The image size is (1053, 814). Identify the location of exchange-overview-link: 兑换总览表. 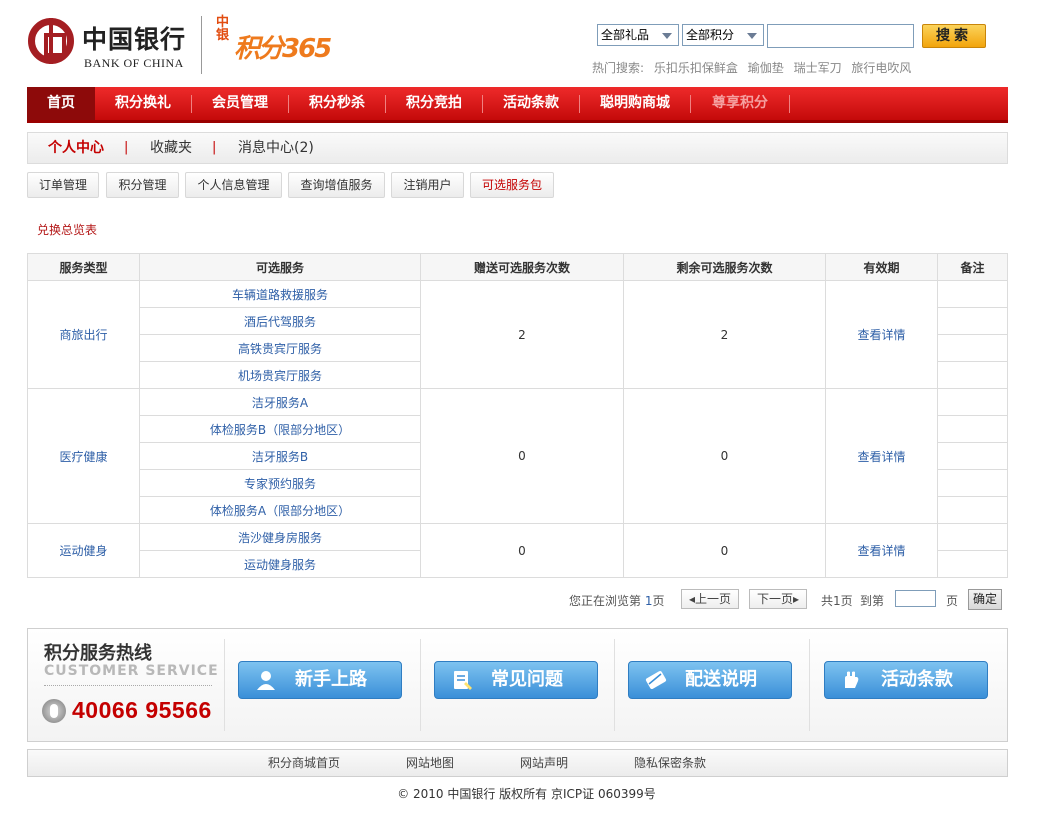
(67, 229).